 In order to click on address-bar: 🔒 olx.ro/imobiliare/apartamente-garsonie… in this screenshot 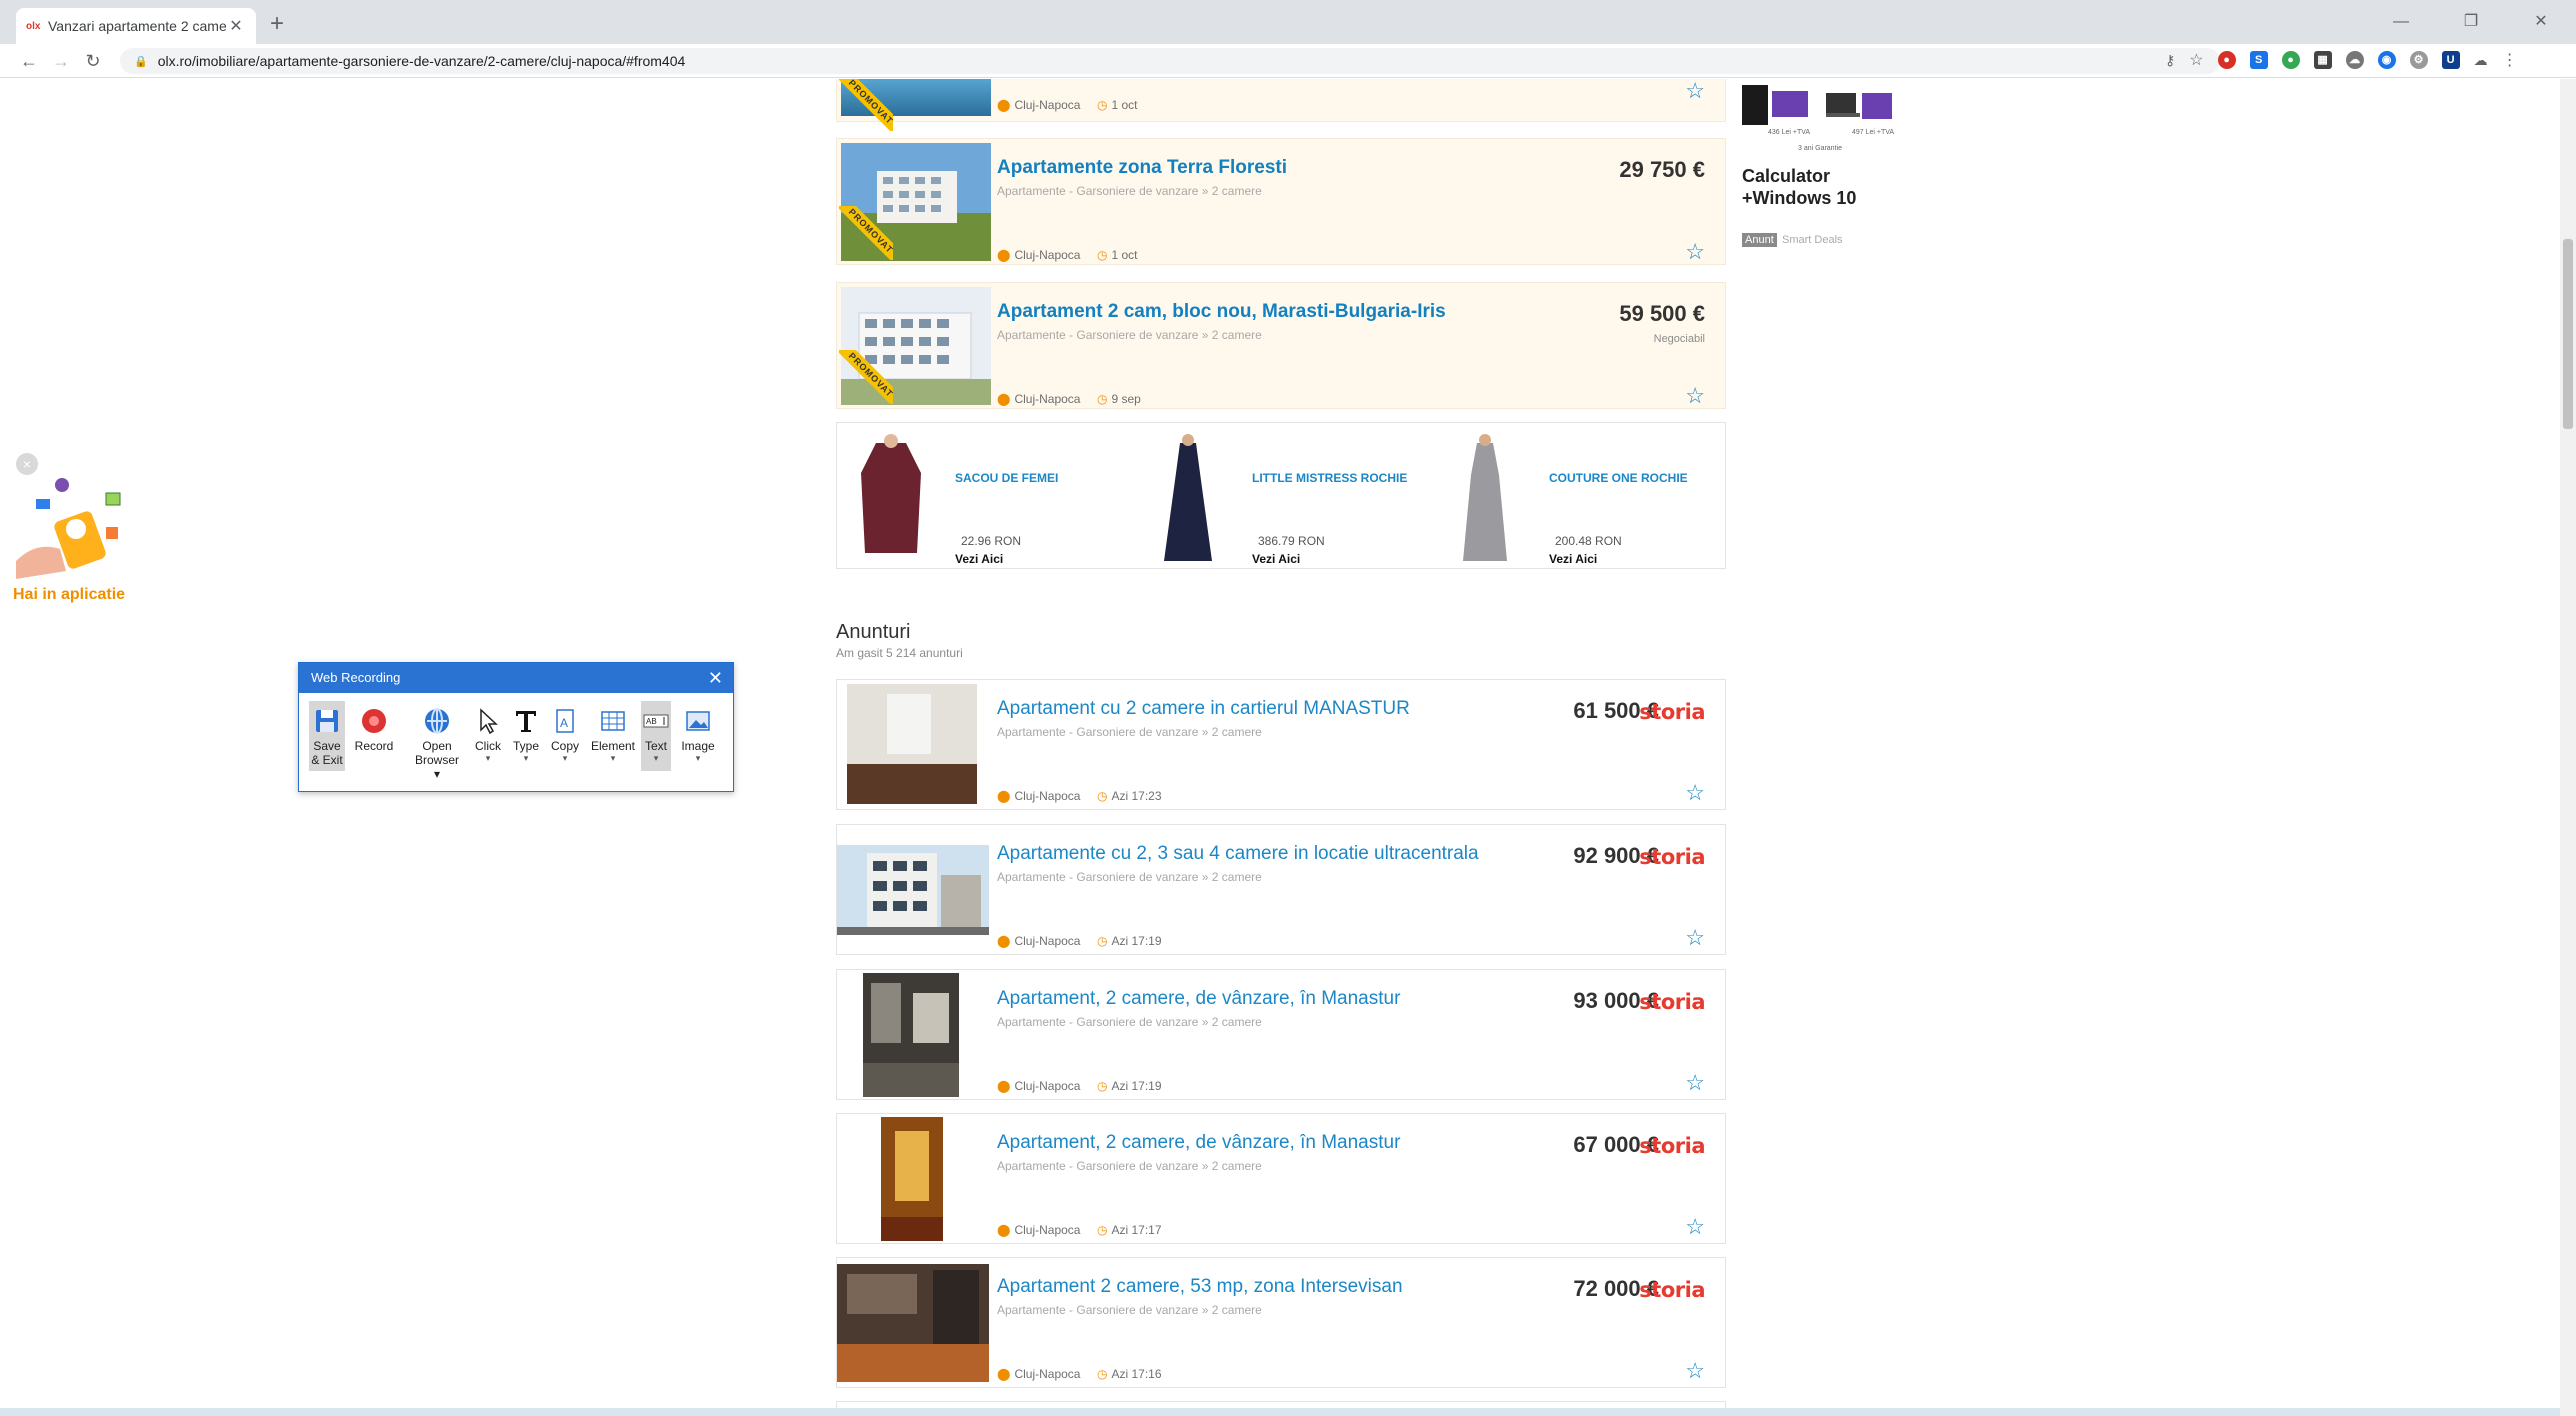, I will do `click(1170, 61)`.